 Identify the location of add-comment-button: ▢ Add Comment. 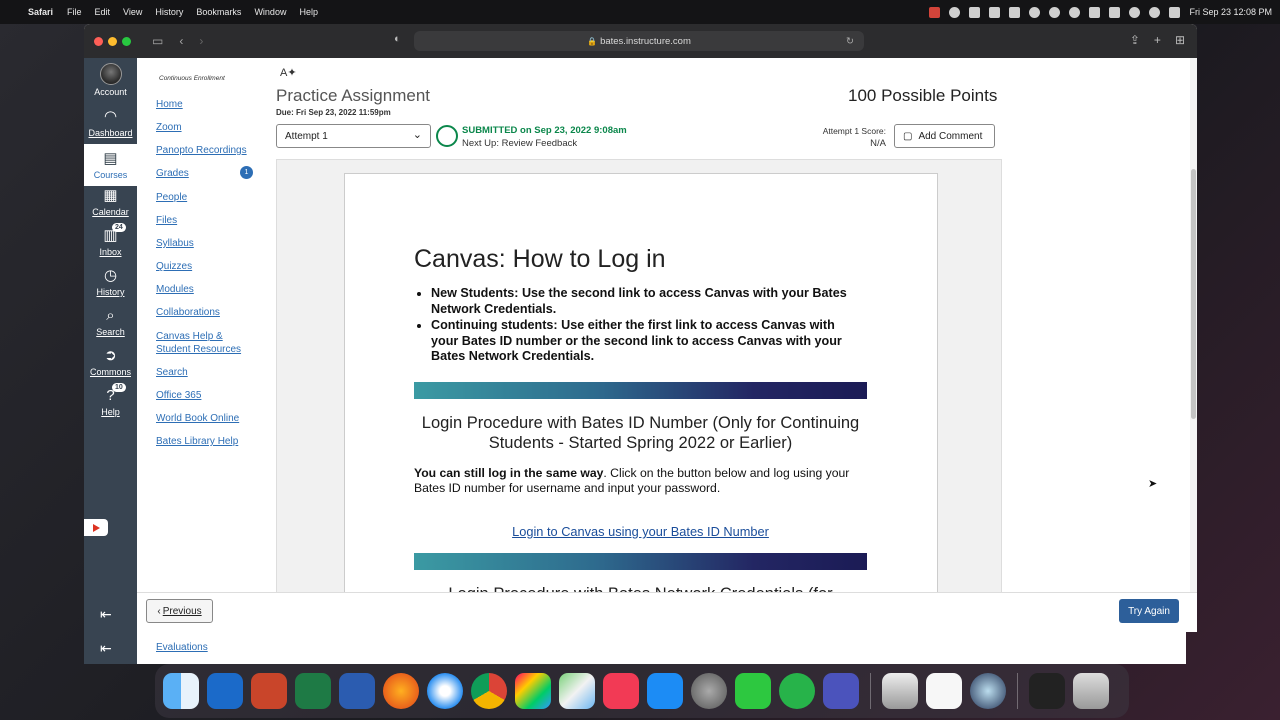
(944, 136).